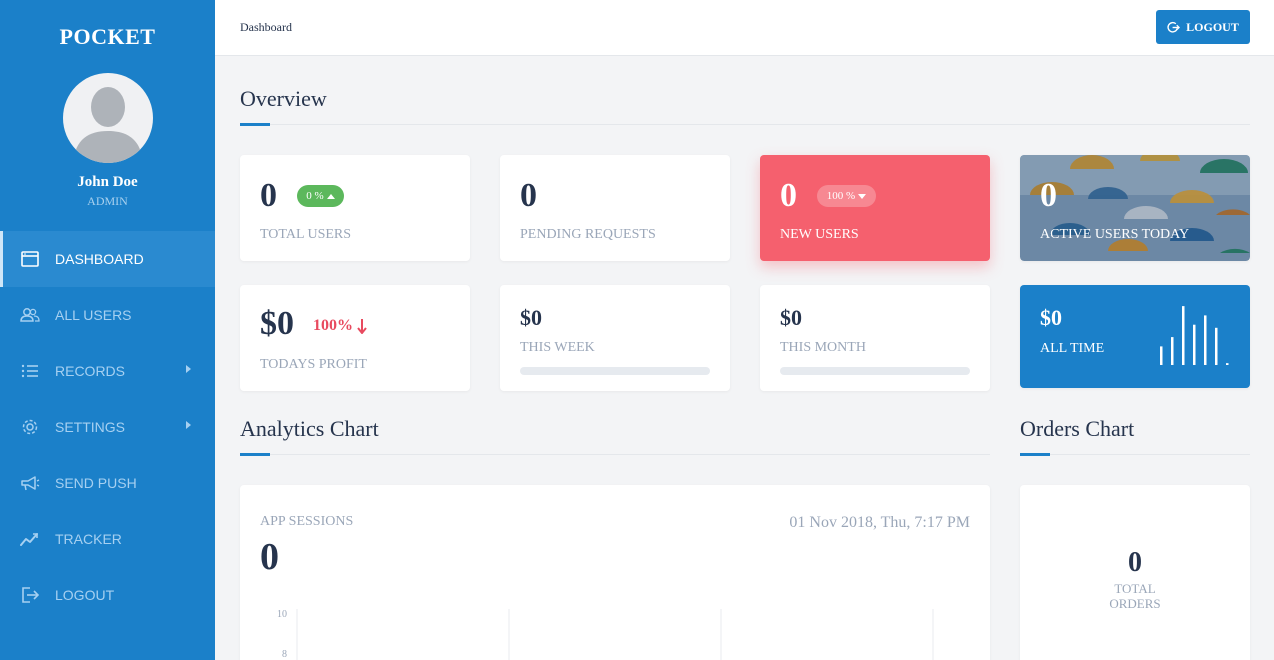 Image resolution: width=1274 pixels, height=660 pixels. I want to click on sidebar-item-label: TRACKER, so click(88, 539).